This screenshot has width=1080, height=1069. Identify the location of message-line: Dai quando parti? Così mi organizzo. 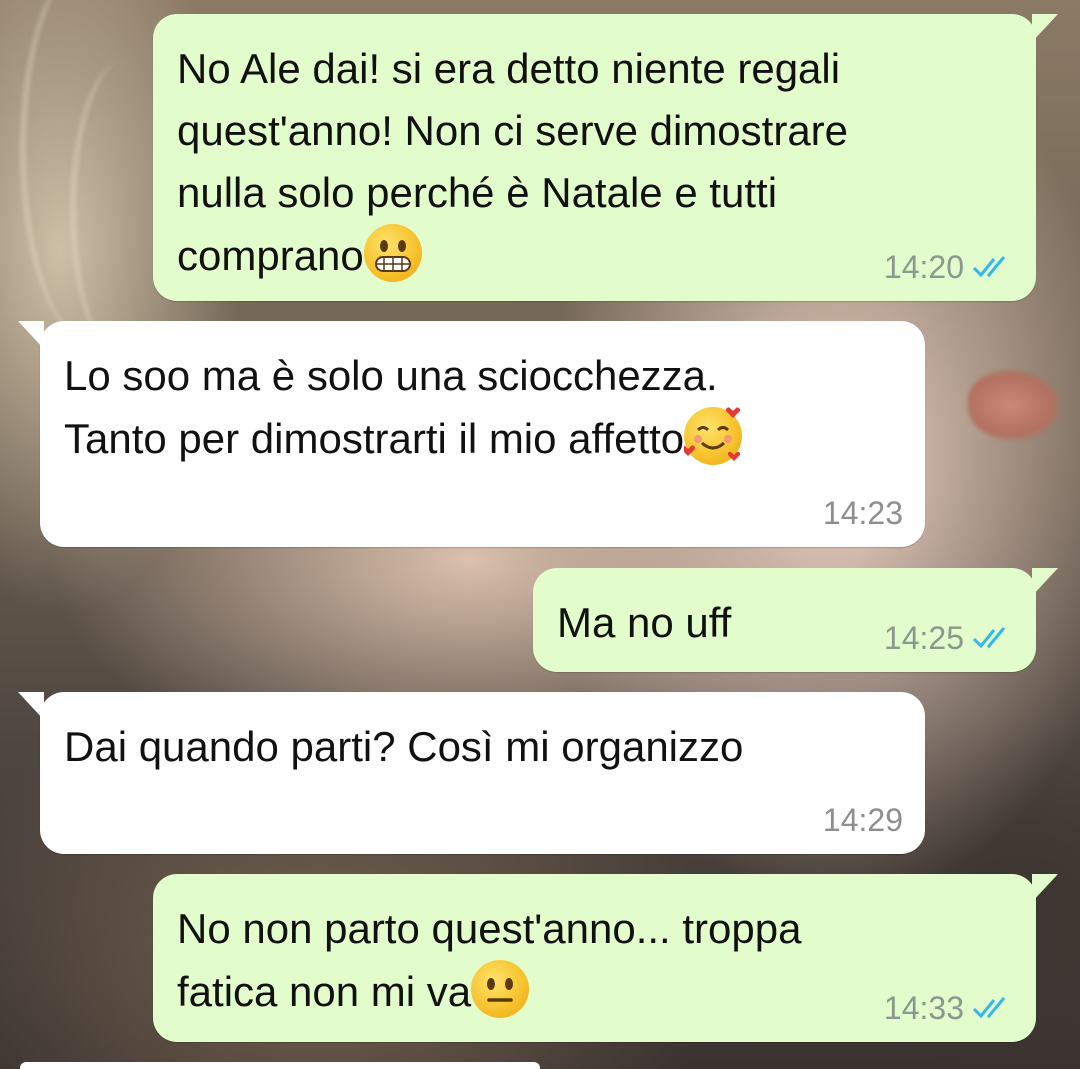
(404, 746).